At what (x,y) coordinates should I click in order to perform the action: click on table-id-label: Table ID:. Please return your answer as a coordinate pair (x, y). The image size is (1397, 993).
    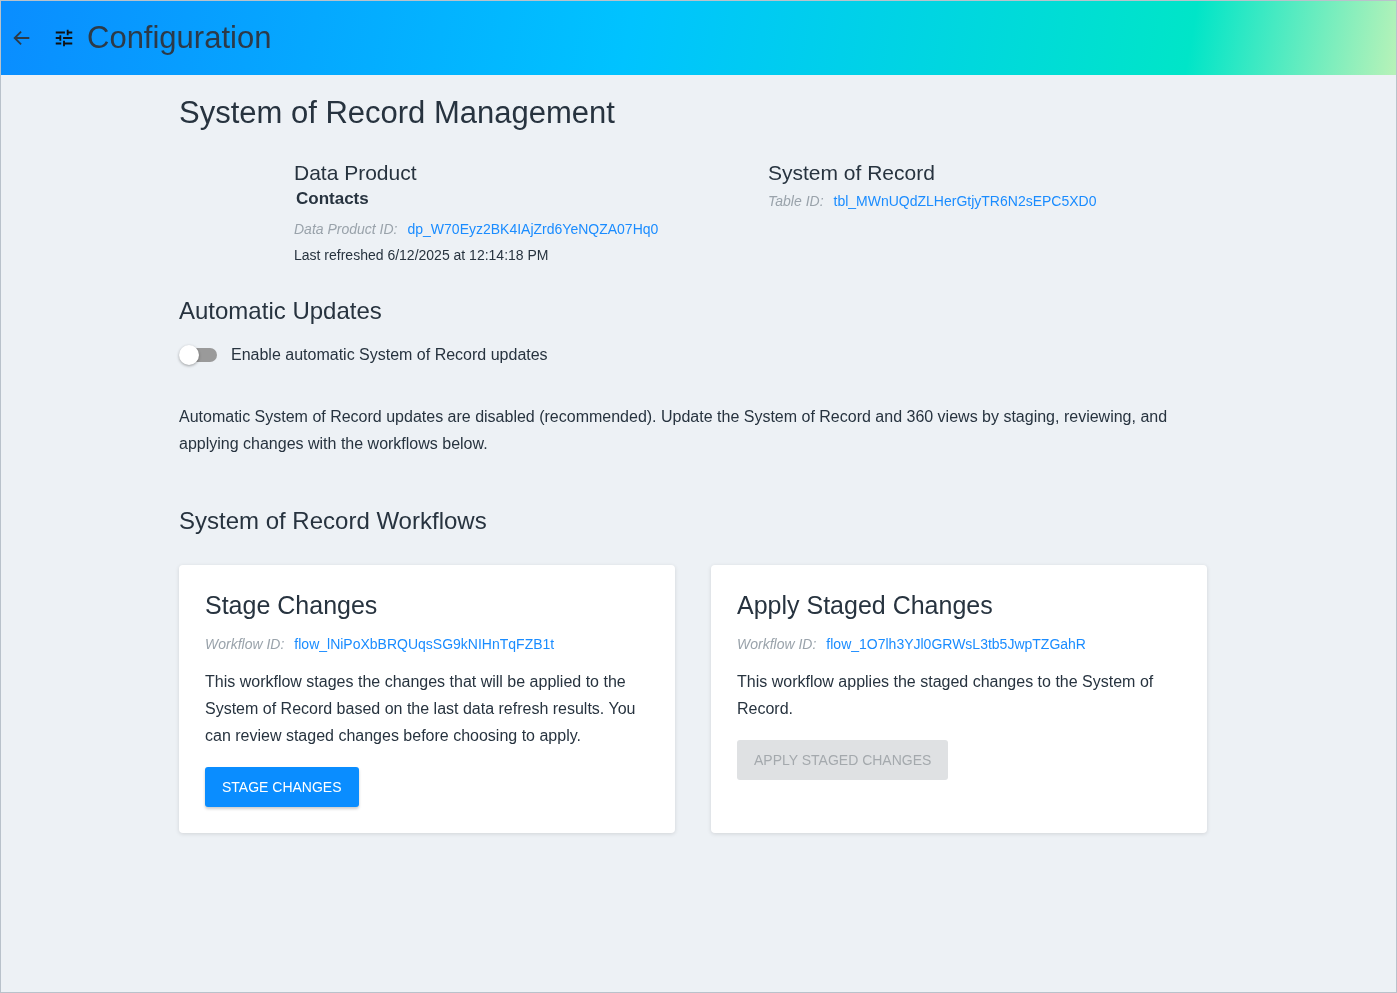
    Looking at the image, I should click on (796, 201).